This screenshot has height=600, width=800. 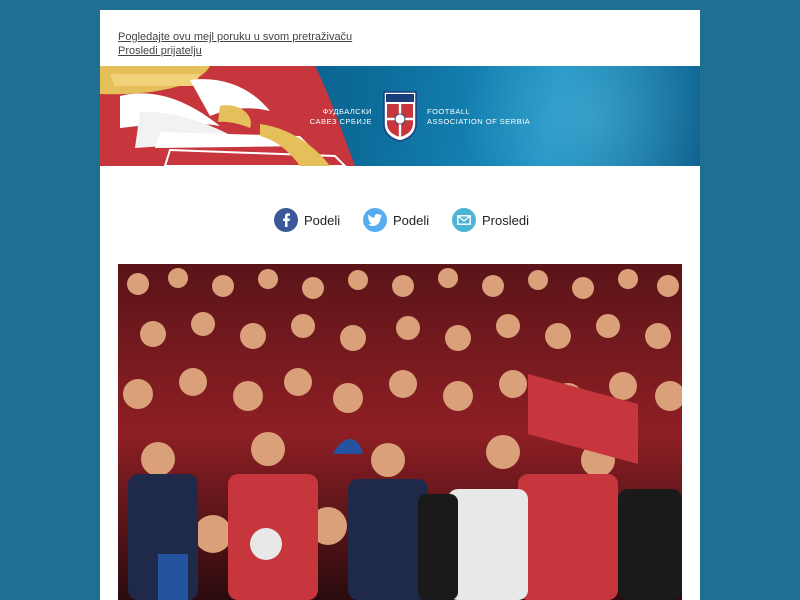 I want to click on fss-name-latin: FOOTBALL ASSOCIATION OF SERBIA, so click(x=479, y=116).